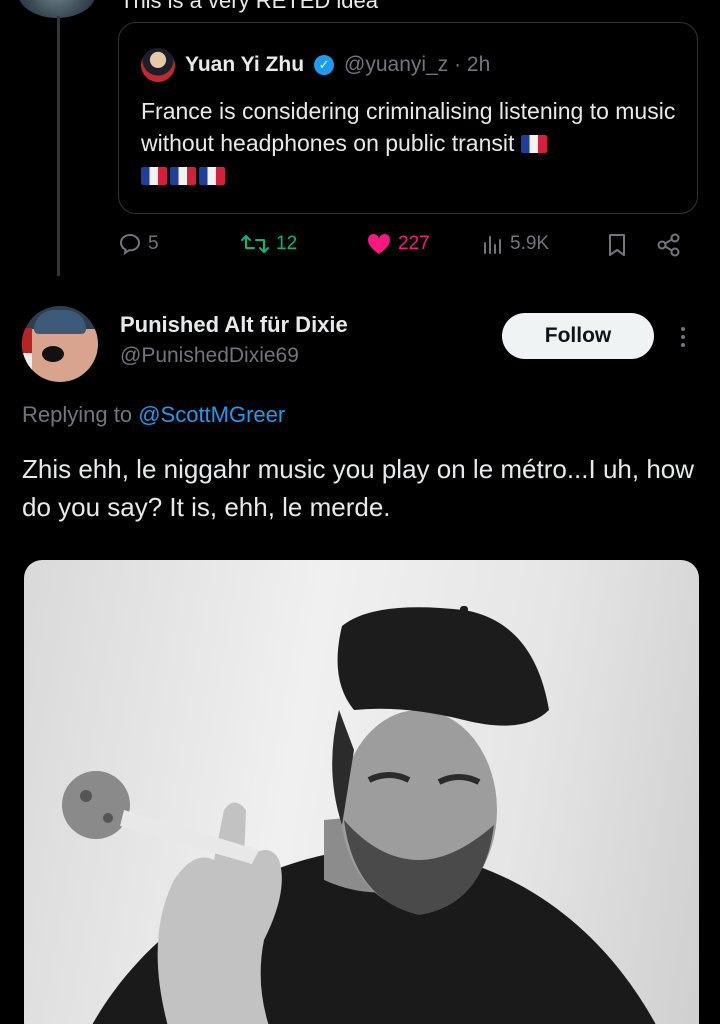 The width and height of the screenshot is (720, 1024). I want to click on previous-tweet-text: This is a very RETED idea, so click(249, 6).